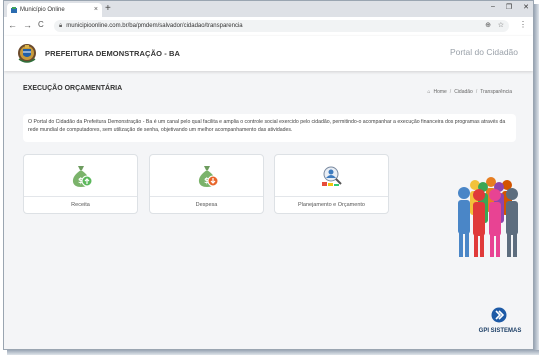  I want to click on maximize-button: ❐, so click(509, 7).